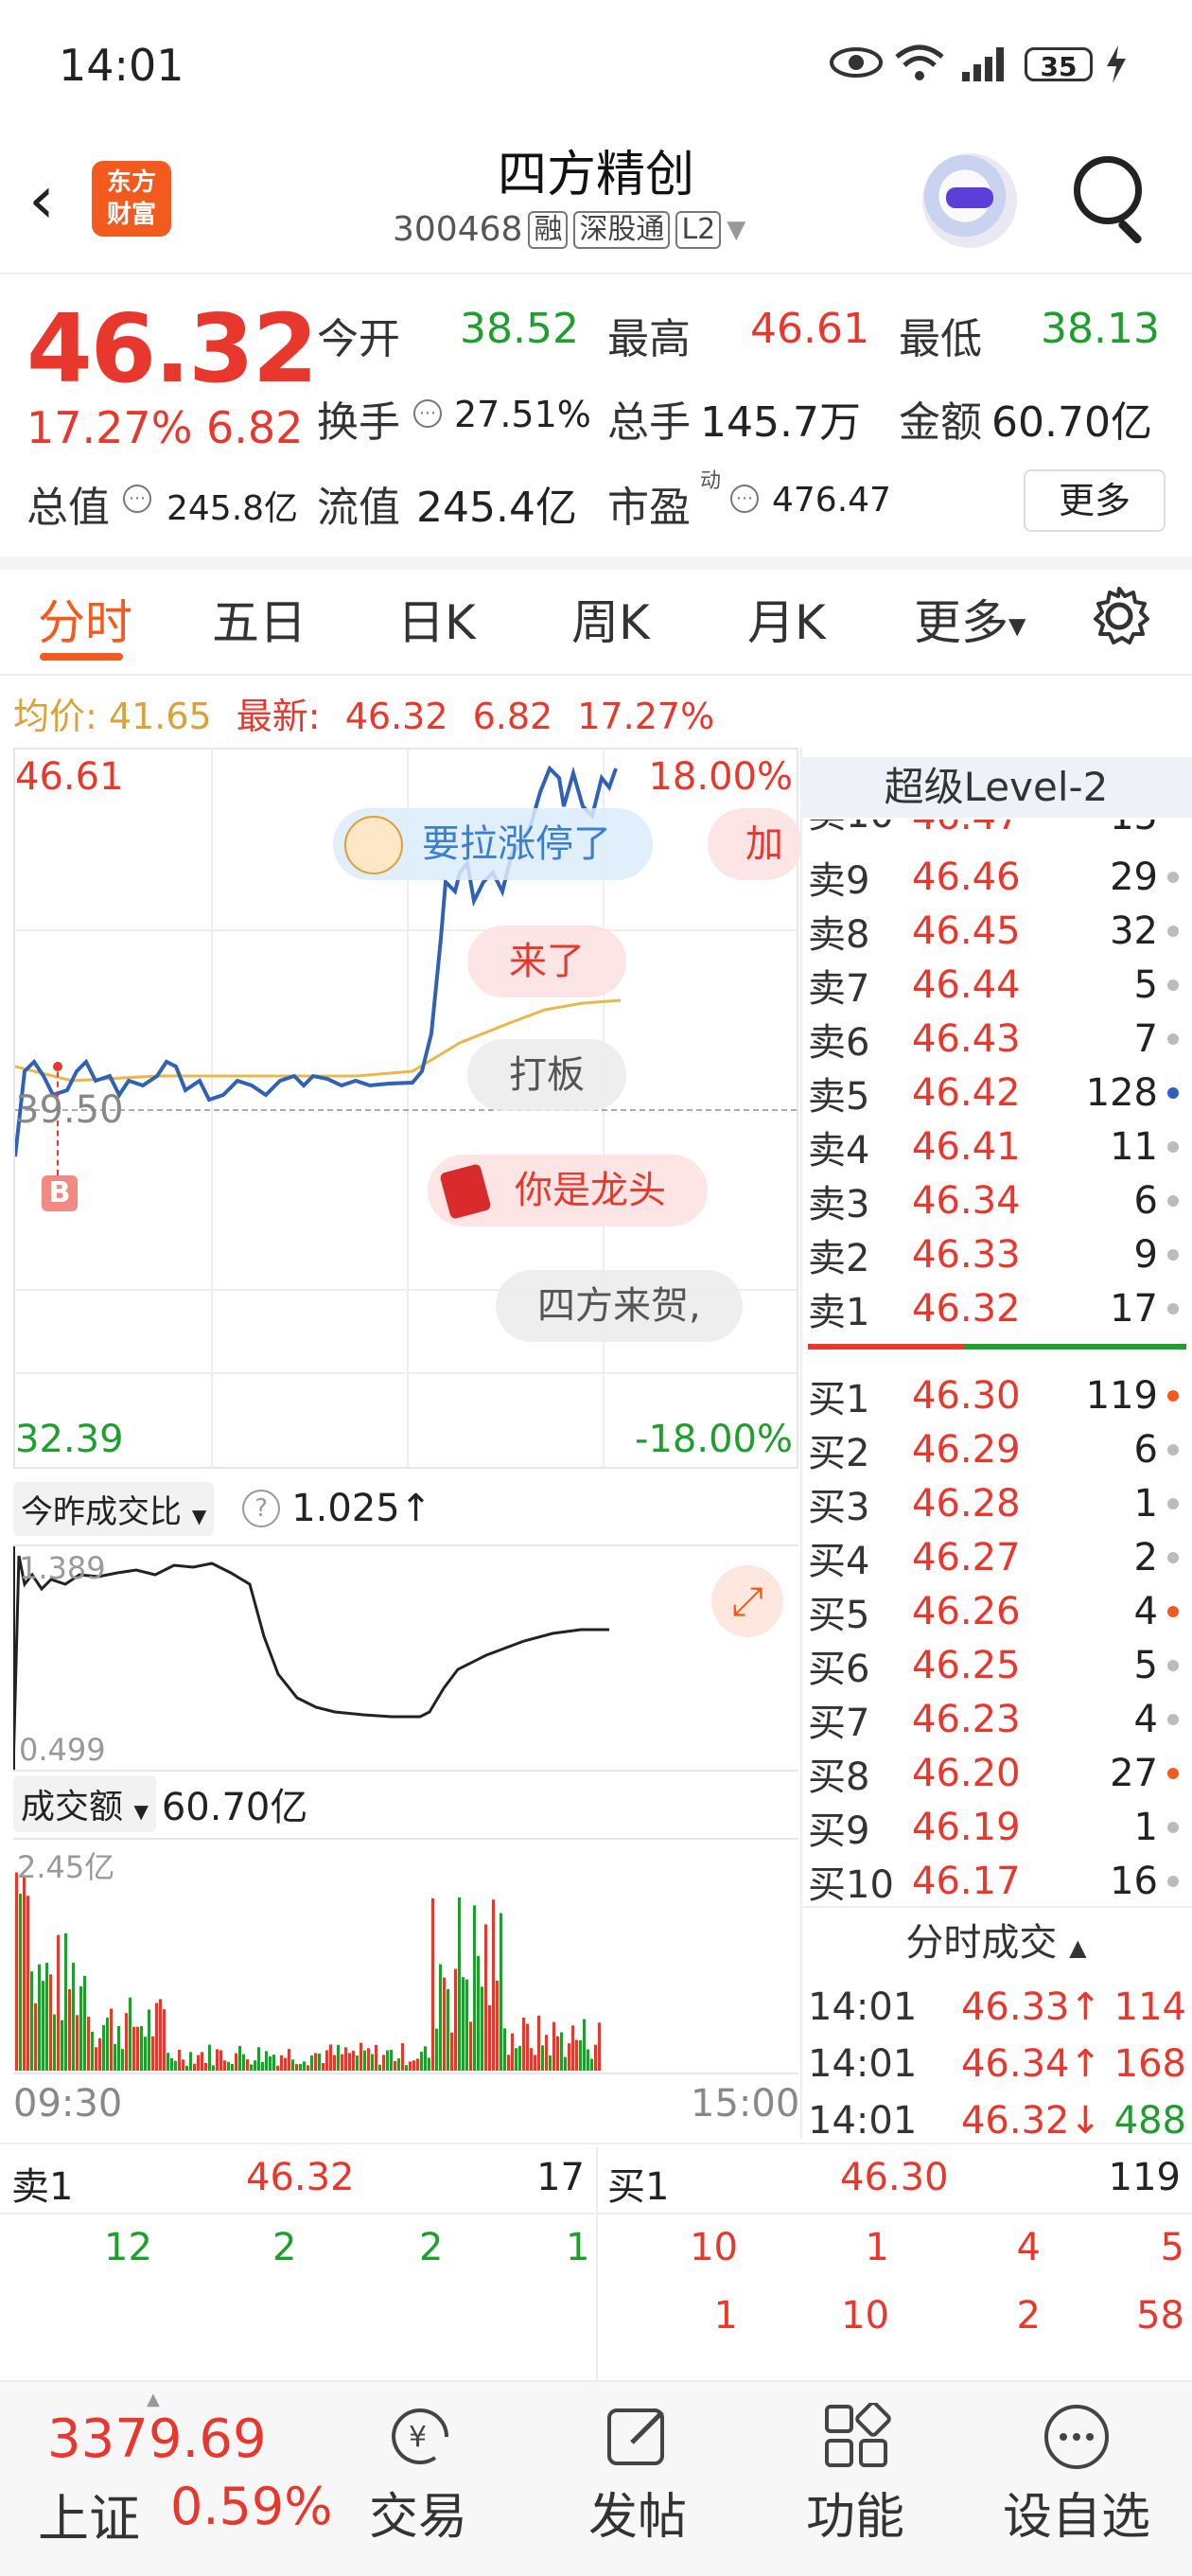 The height and width of the screenshot is (2576, 1192). What do you see at coordinates (996, 1939) in the screenshot?
I see `ticks-header: 分时成交 ▲` at bounding box center [996, 1939].